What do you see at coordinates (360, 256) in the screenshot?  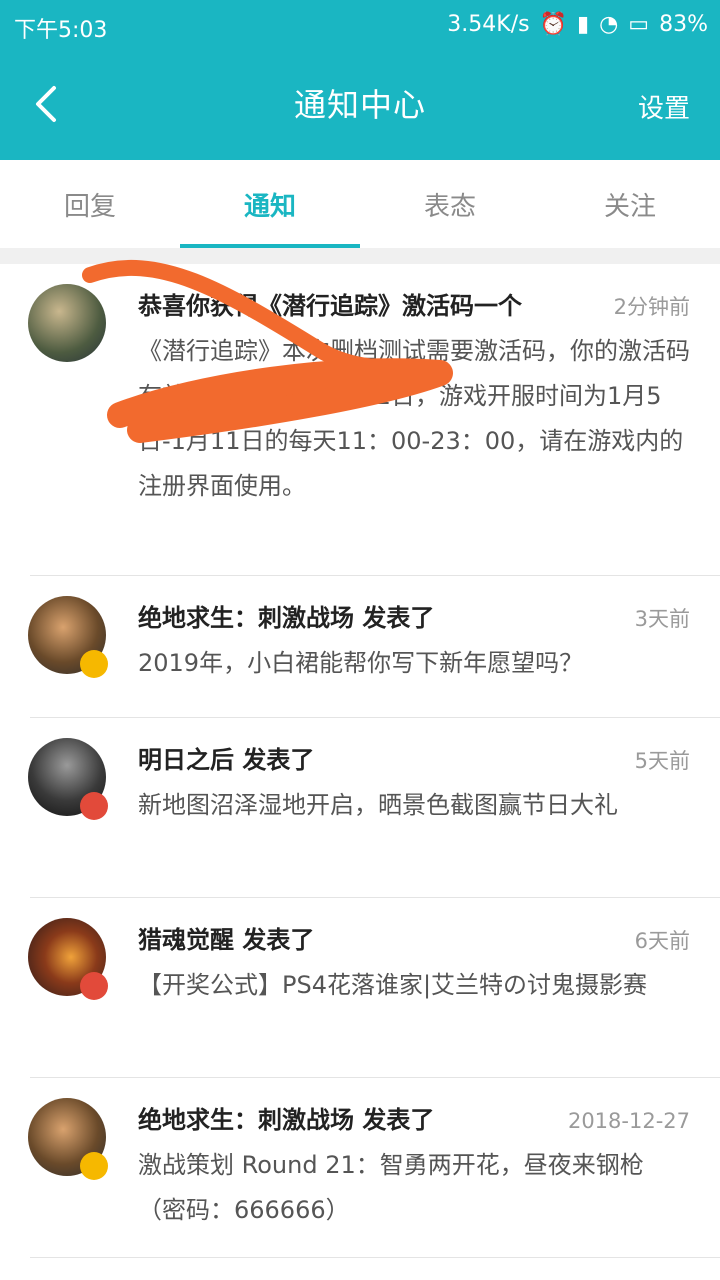 I see `section-divider` at bounding box center [360, 256].